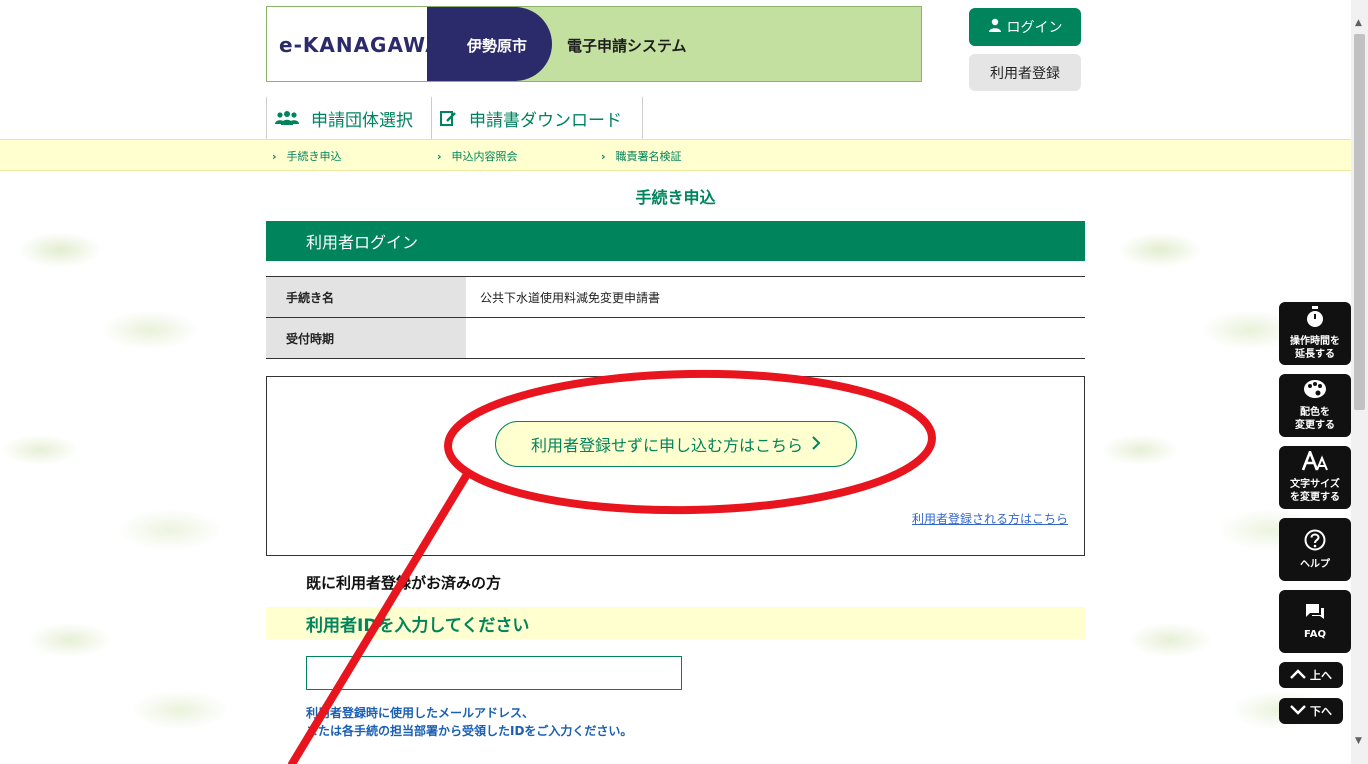 This screenshot has width=1368, height=764. What do you see at coordinates (641, 156) in the screenshot?
I see `subnav-signature-verify: › 職責署名検証` at bounding box center [641, 156].